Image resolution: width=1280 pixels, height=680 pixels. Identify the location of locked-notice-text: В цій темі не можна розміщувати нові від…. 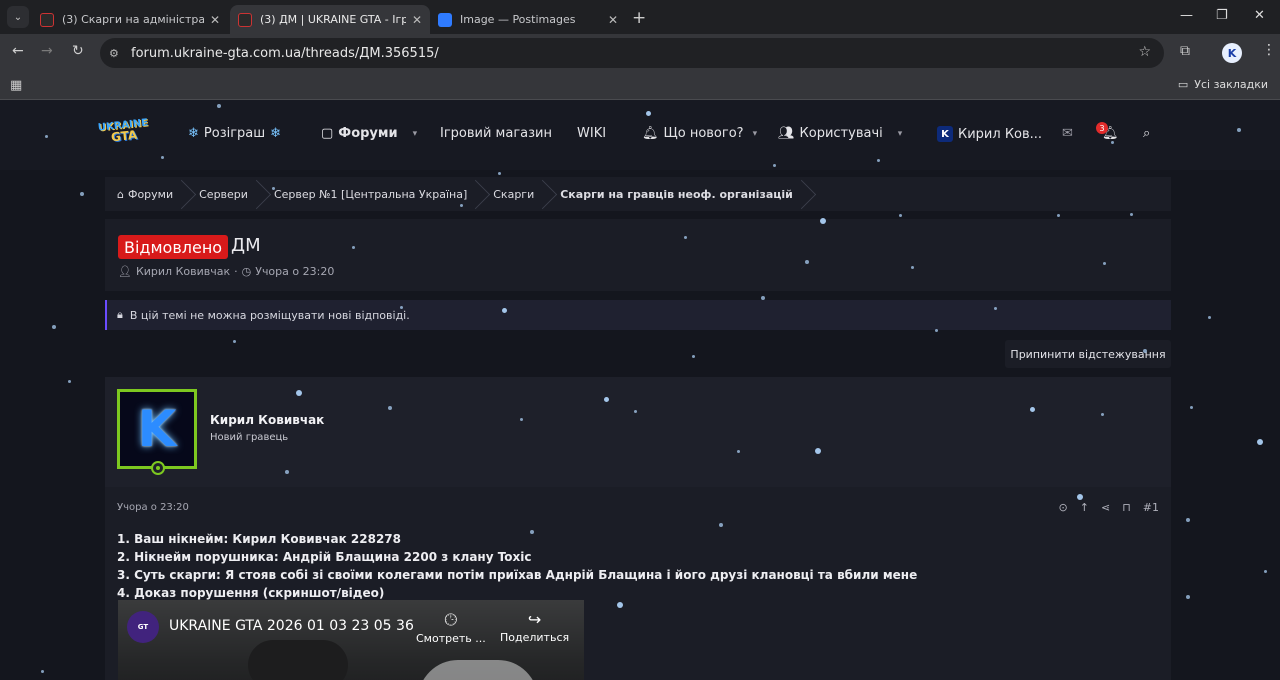
(269, 315).